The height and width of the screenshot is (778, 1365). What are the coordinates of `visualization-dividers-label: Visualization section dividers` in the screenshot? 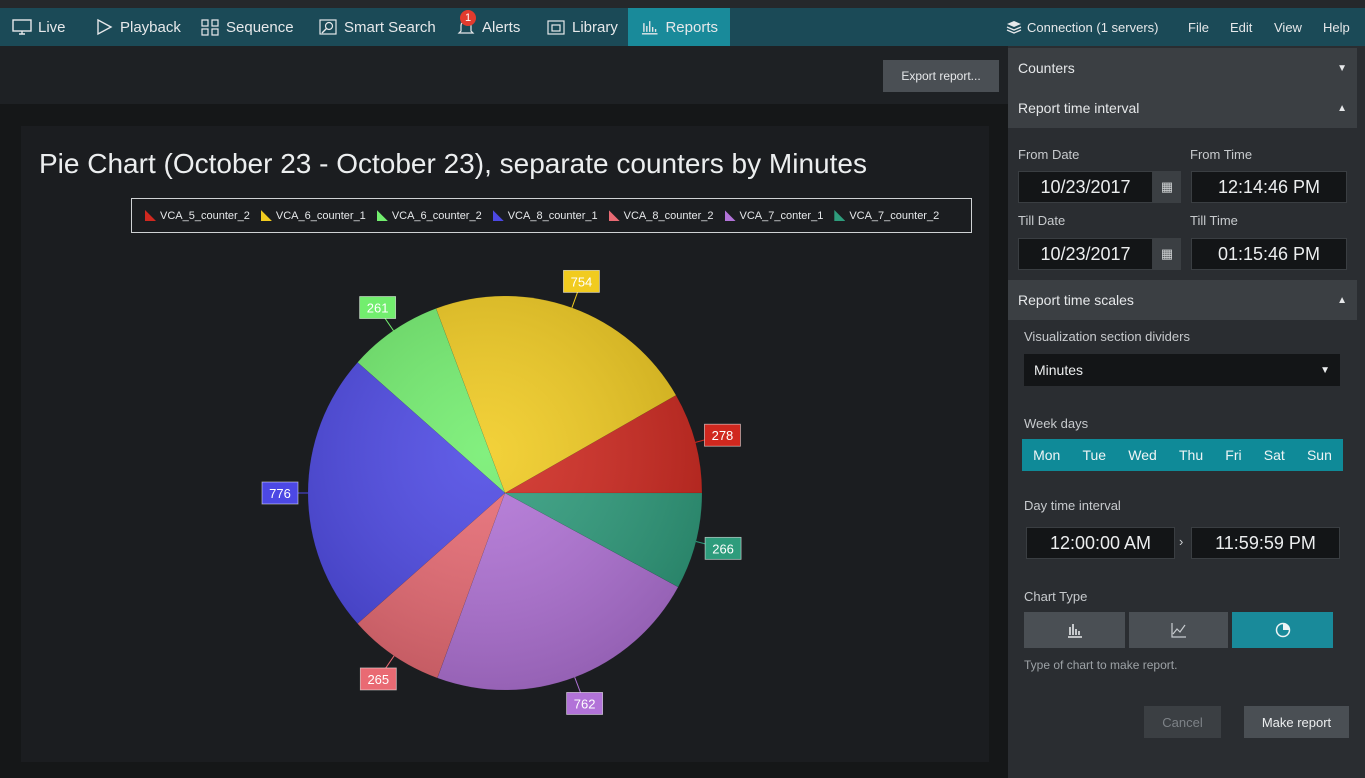 It's located at (1107, 336).